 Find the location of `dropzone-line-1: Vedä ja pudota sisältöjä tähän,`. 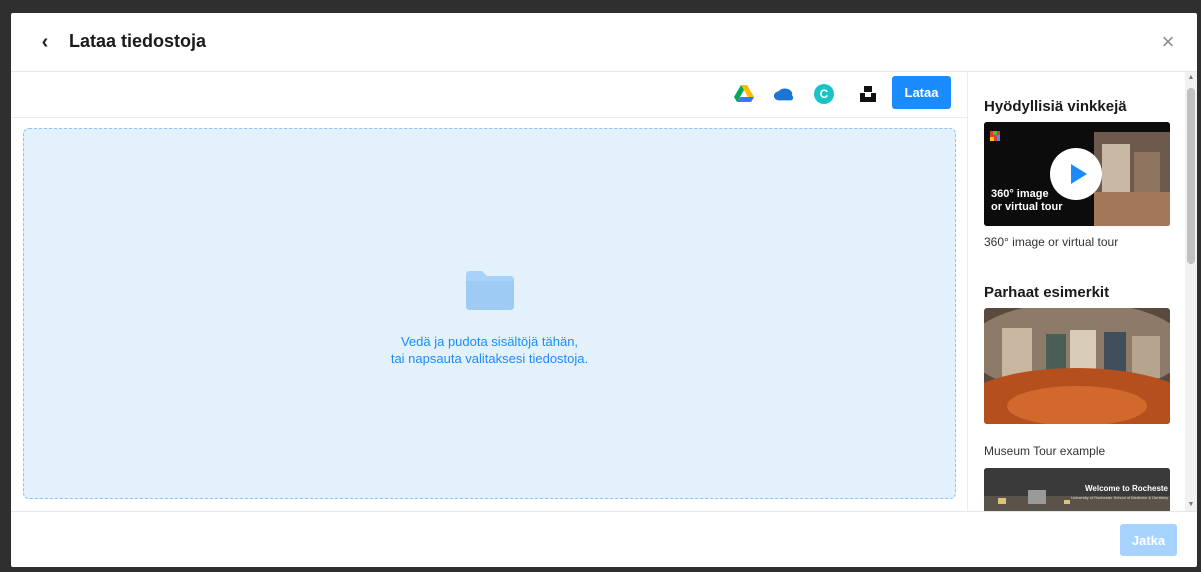

dropzone-line-1: Vedä ja pudota sisältöjä tähän, is located at coordinates (489, 341).